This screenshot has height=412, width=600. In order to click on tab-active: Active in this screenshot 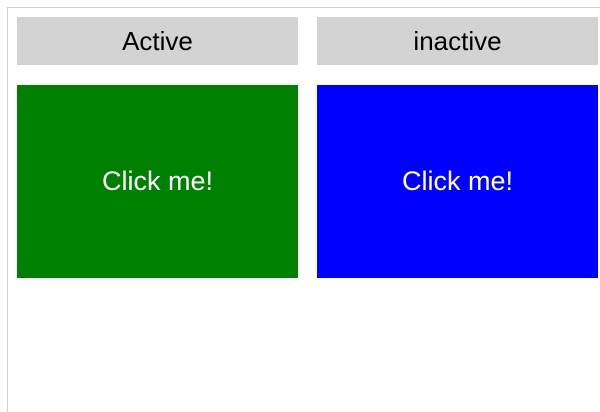, I will do `click(157, 41)`.